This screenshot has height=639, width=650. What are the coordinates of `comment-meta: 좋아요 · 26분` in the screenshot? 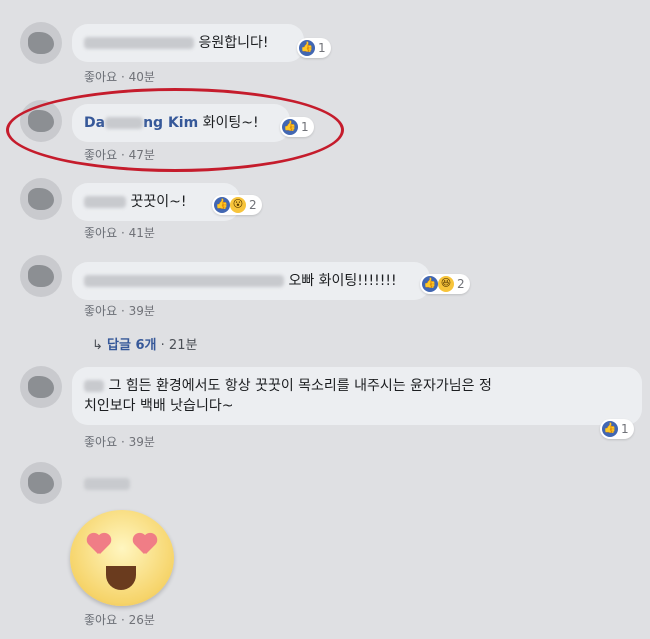 It's located at (119, 620).